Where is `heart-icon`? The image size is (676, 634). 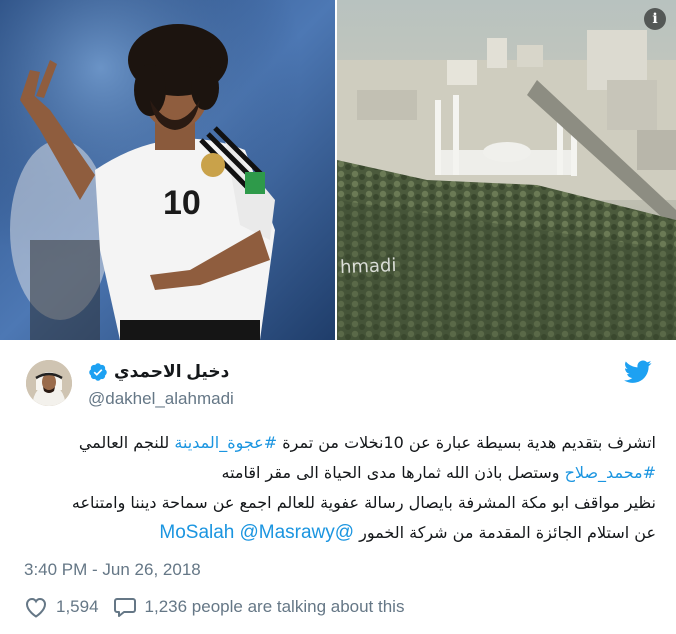 heart-icon is located at coordinates (36, 607).